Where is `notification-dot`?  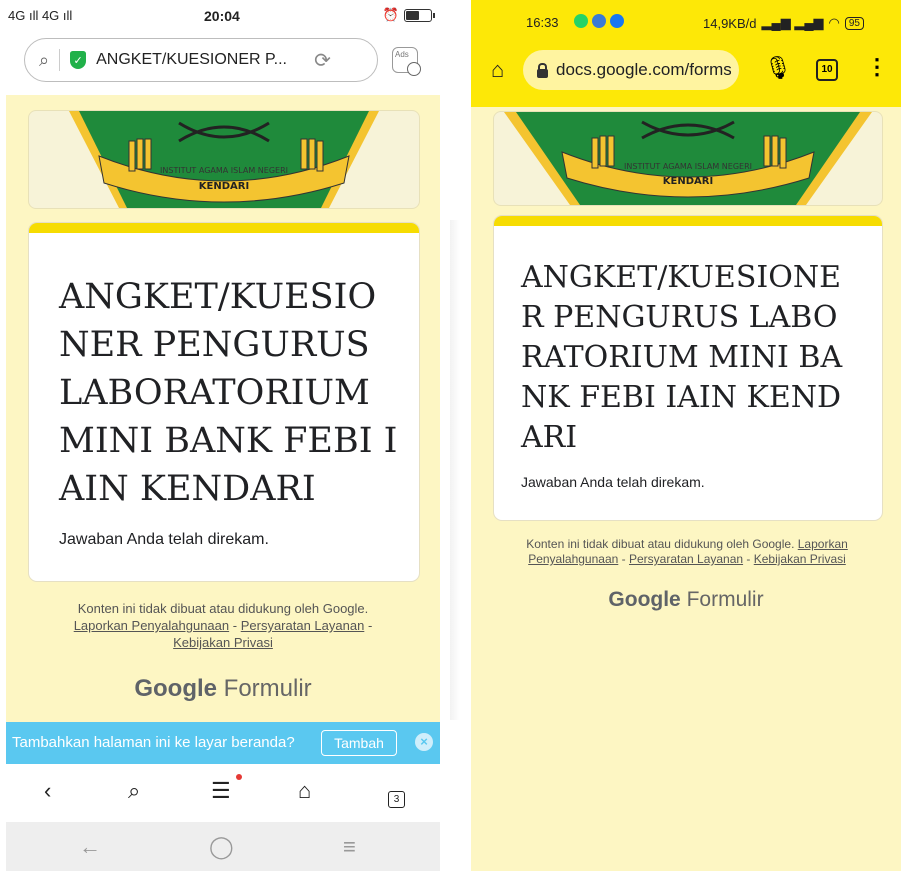 notification-dot is located at coordinates (239, 777).